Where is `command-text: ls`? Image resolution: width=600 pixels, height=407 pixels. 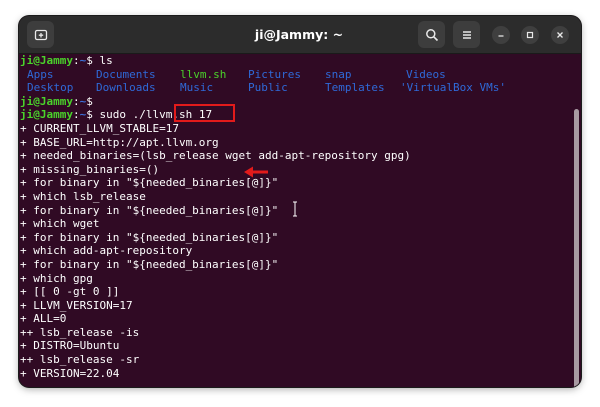 command-text: ls is located at coordinates (106, 60).